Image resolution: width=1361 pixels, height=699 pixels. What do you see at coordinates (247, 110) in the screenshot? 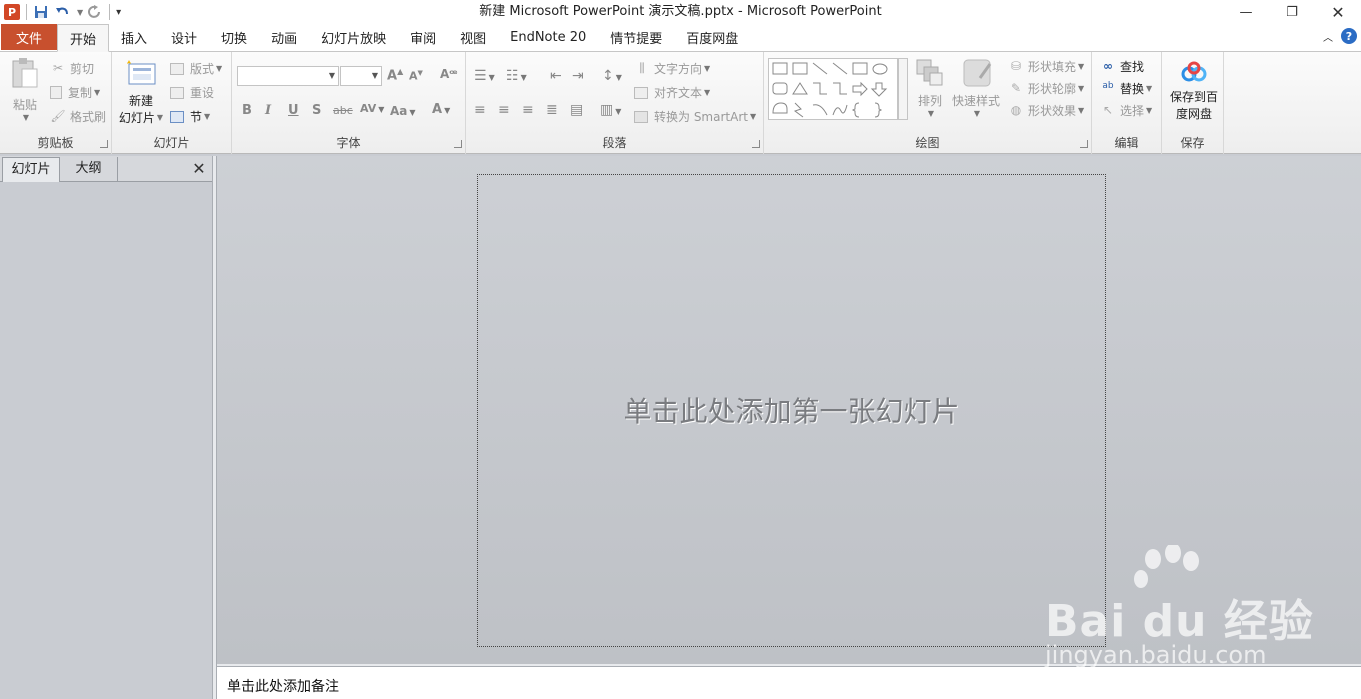
I see `bold-icon: B` at bounding box center [247, 110].